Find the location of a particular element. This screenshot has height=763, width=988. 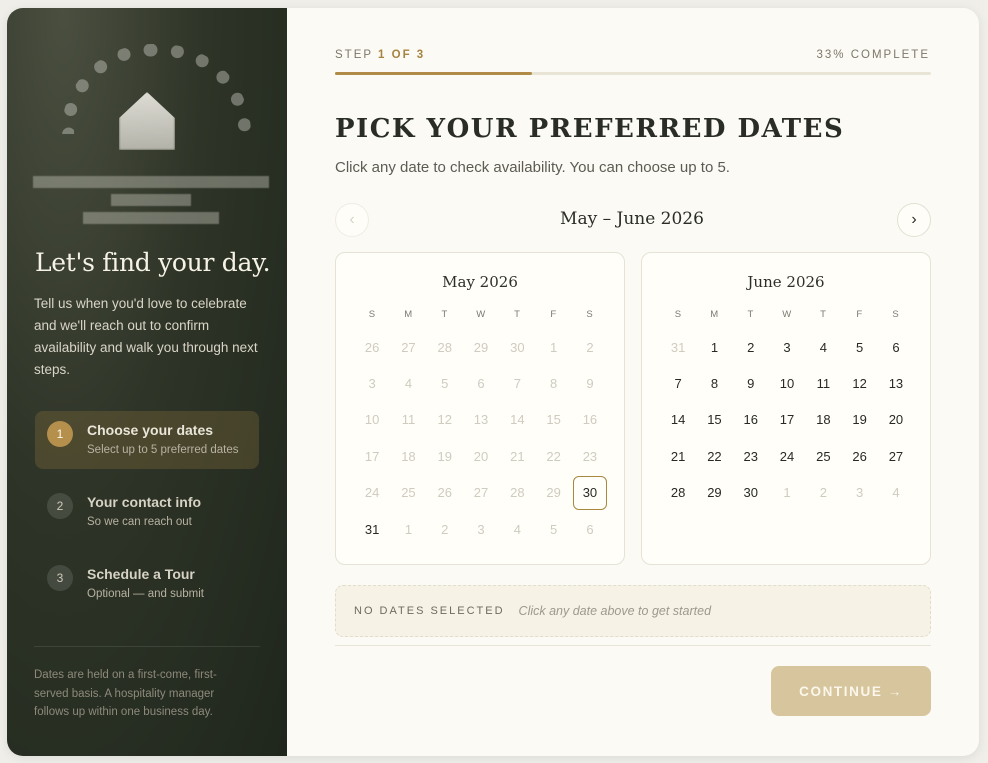

calendar-day-current: 30 is located at coordinates (590, 492).